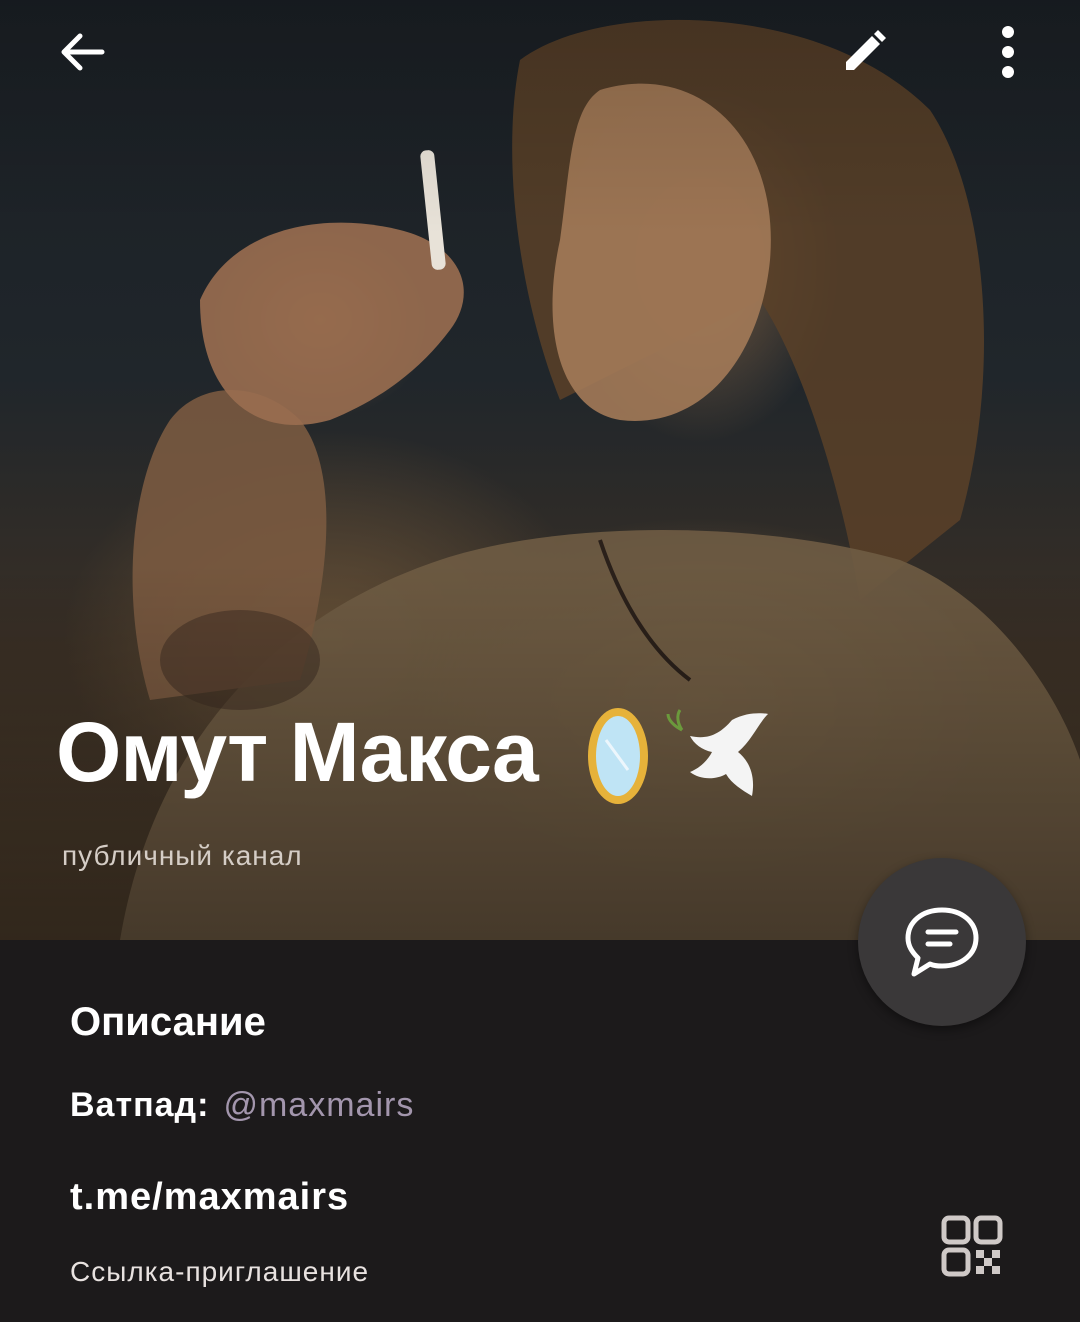 Image resolution: width=1080 pixels, height=1322 pixels. I want to click on more-options-button, so click(1008, 52).